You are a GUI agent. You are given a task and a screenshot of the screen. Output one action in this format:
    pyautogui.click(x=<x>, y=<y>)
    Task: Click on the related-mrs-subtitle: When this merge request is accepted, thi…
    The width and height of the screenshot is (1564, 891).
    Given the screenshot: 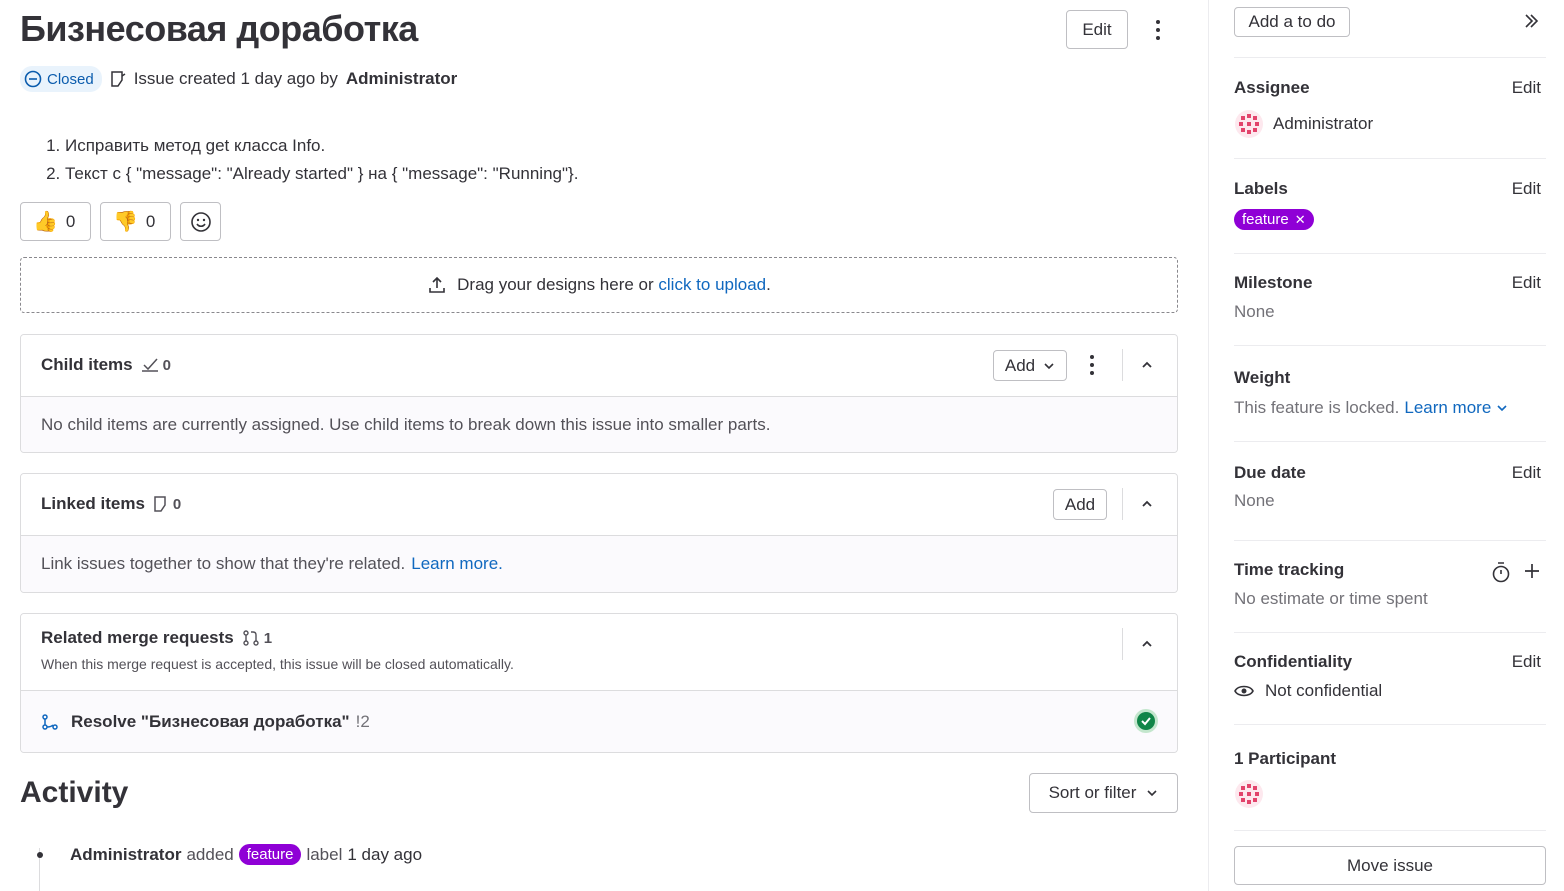 What is the action you would take?
    pyautogui.click(x=277, y=664)
    